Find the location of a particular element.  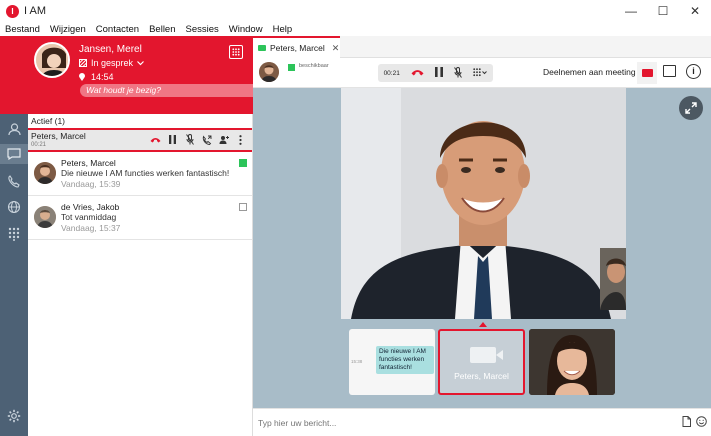

session-tab-bar: Peters, Marcel ✕ is located at coordinates (482, 47).